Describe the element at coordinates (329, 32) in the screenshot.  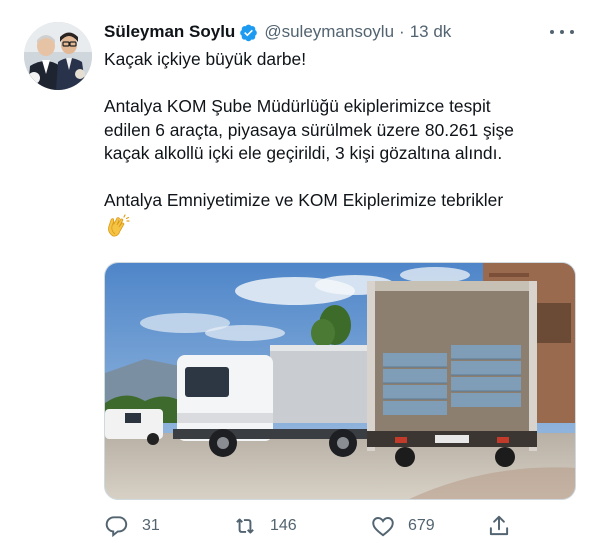
I see `author-handle: @suleymansoylu` at that location.